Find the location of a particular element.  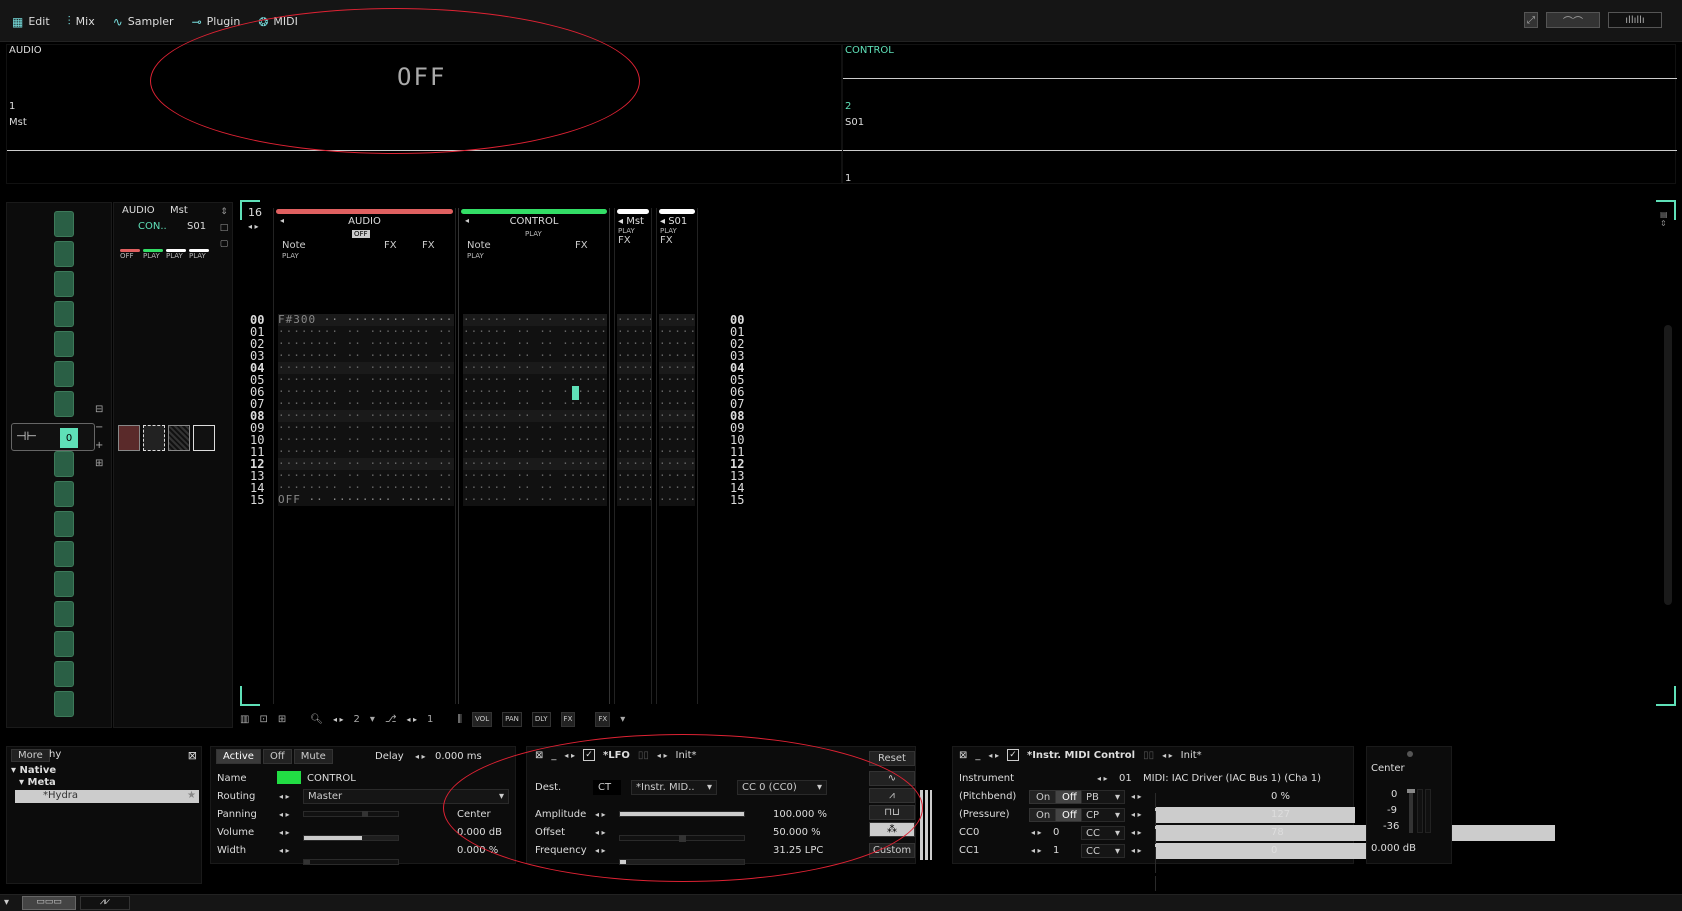

sequence-selector: ⊣⊢ 0 is located at coordinates (53, 437).